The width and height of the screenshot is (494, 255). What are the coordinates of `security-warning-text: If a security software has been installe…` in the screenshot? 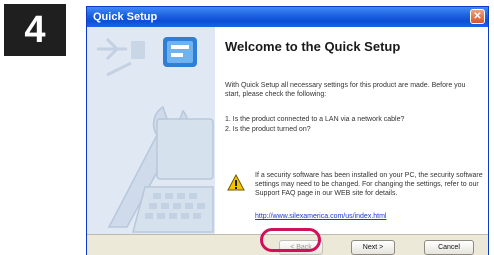 It's located at (369, 184).